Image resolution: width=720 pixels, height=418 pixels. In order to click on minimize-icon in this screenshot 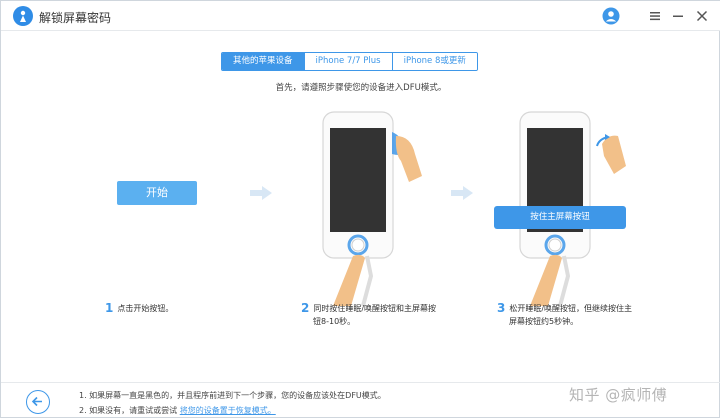, I will do `click(678, 16)`.